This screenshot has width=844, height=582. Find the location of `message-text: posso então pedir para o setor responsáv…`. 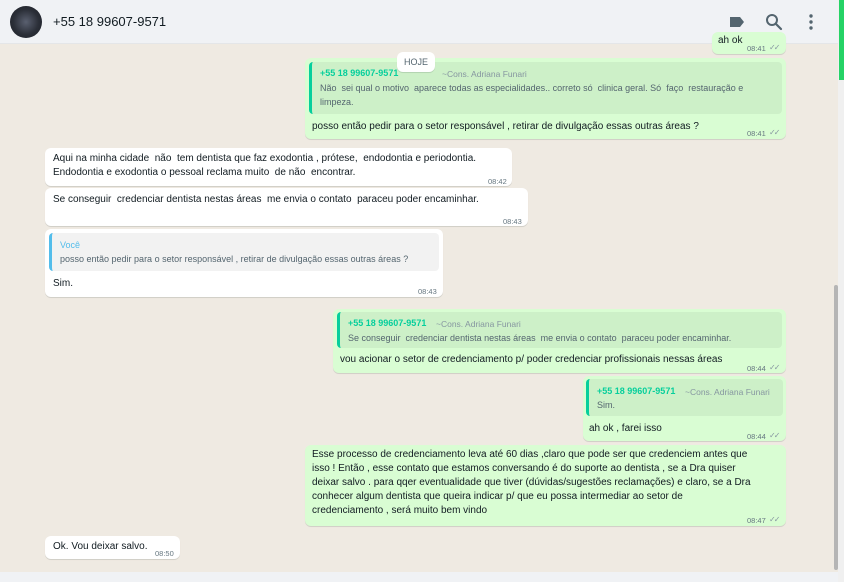

message-text: posso então pedir para o setor responsáv… is located at coordinates (505, 126).